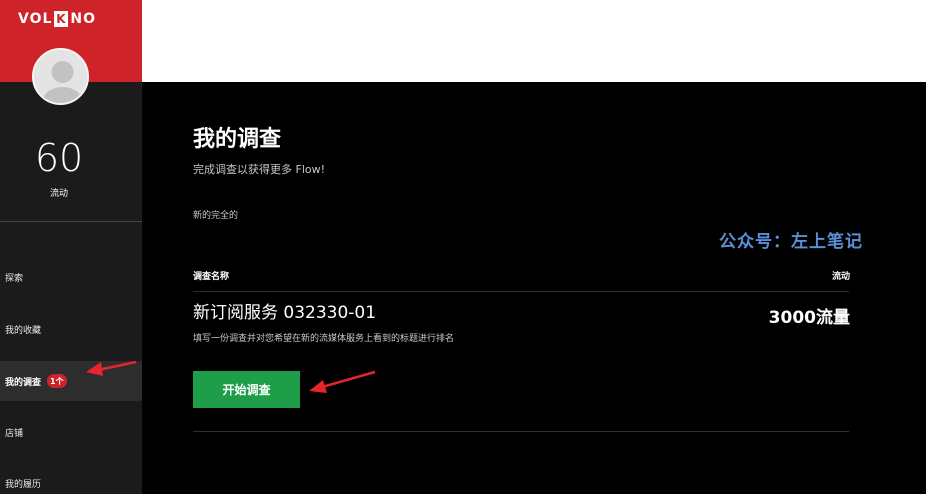 This screenshot has height=494, width=926. Describe the element at coordinates (71, 221) in the screenshot. I see `sidebar-divider` at that location.